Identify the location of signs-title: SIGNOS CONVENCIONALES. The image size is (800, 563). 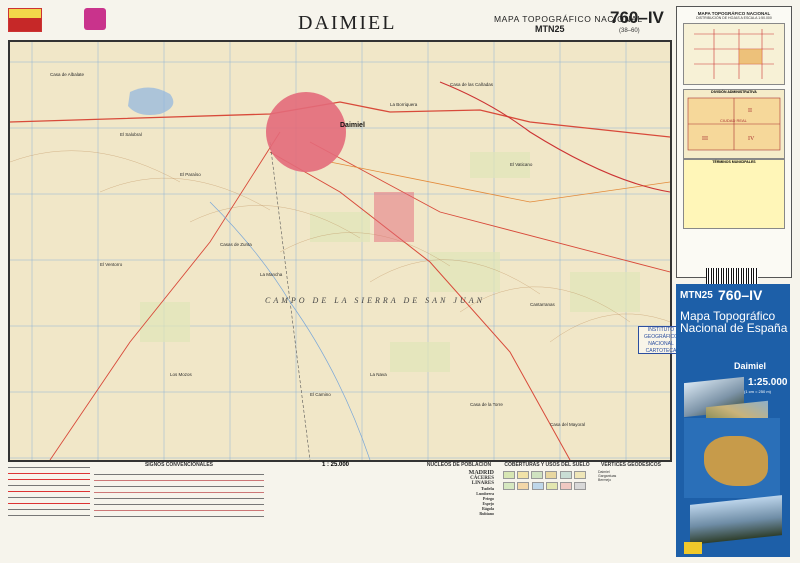
(179, 465).